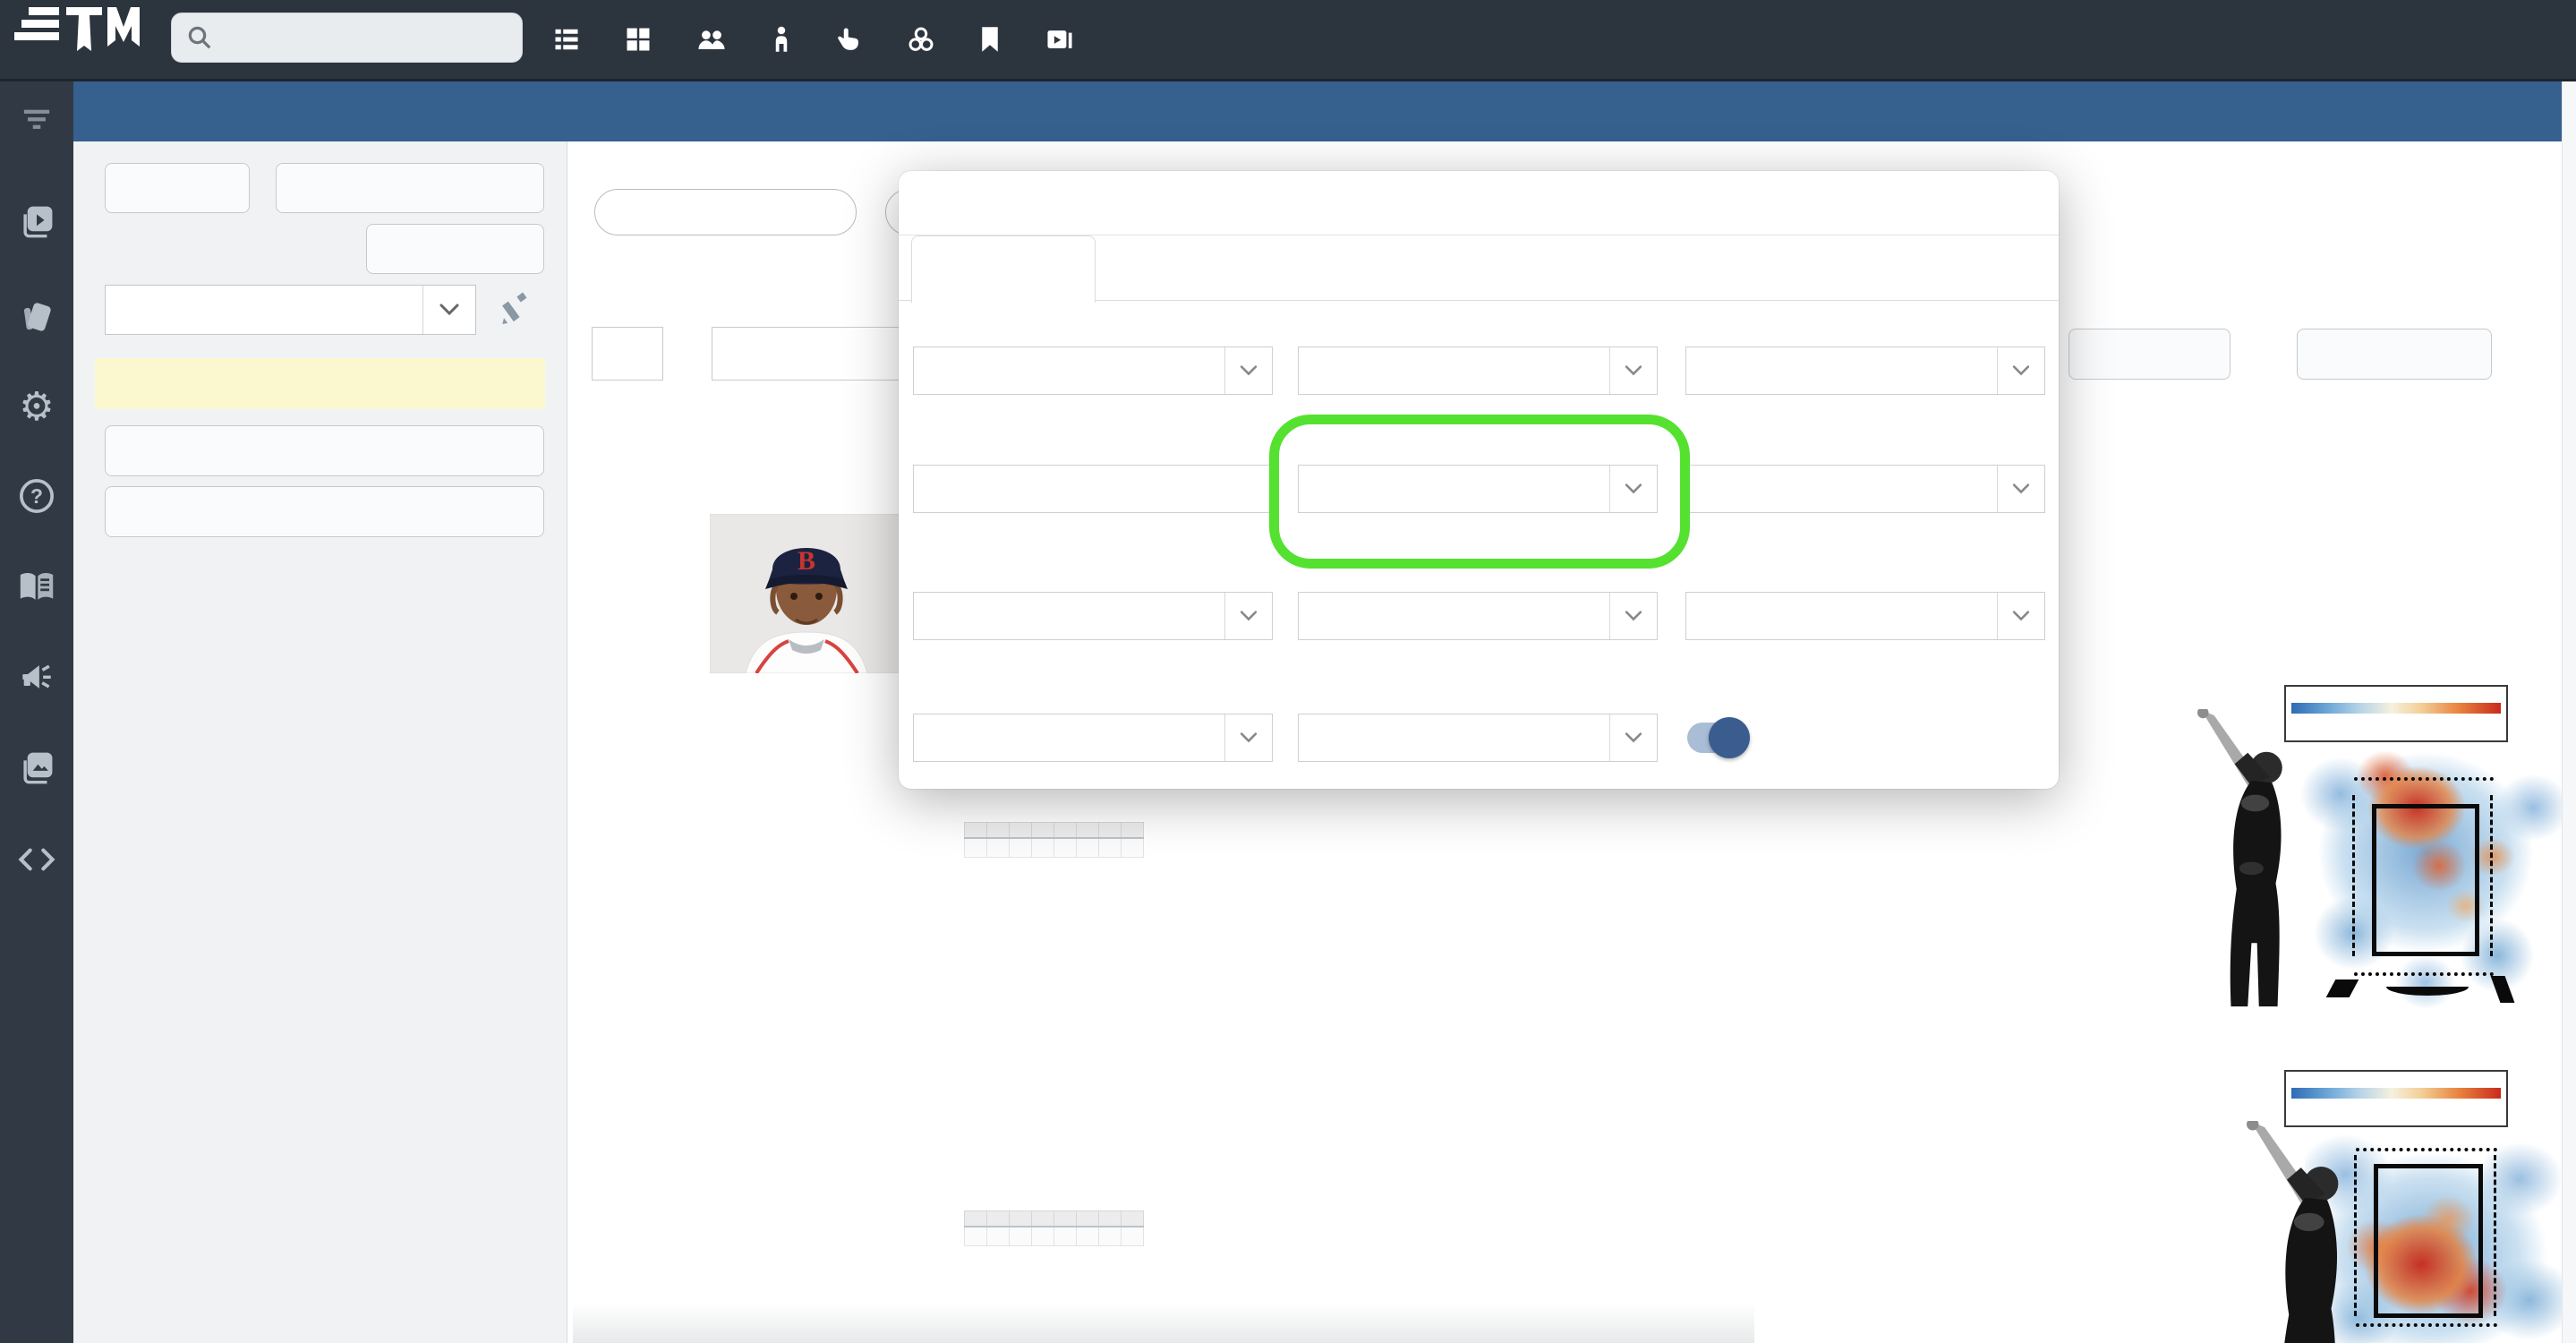 The image size is (2576, 1343). I want to click on title-horizontal-alignment-select, so click(1478, 616).